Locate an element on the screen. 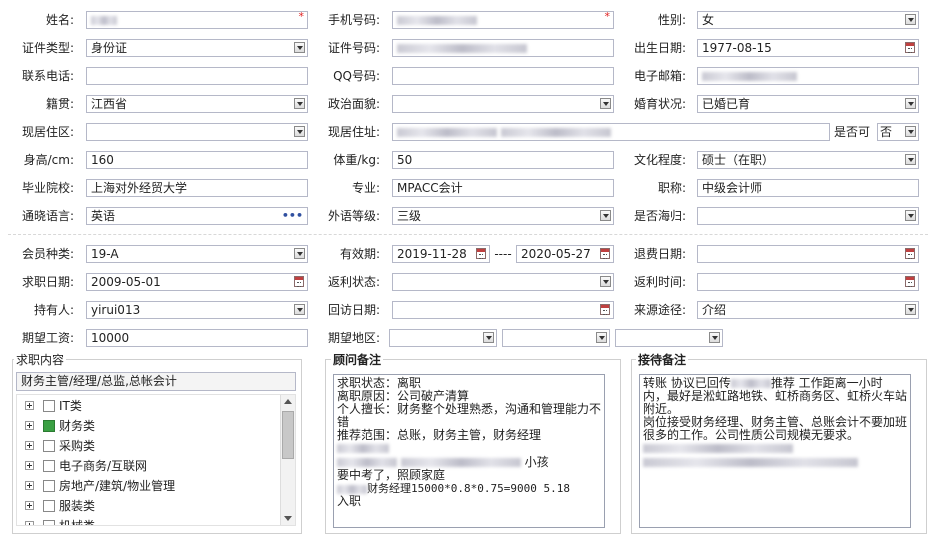 Image resolution: width=929 pixels, height=535 pixels. scrollbar-thumb is located at coordinates (288, 435).